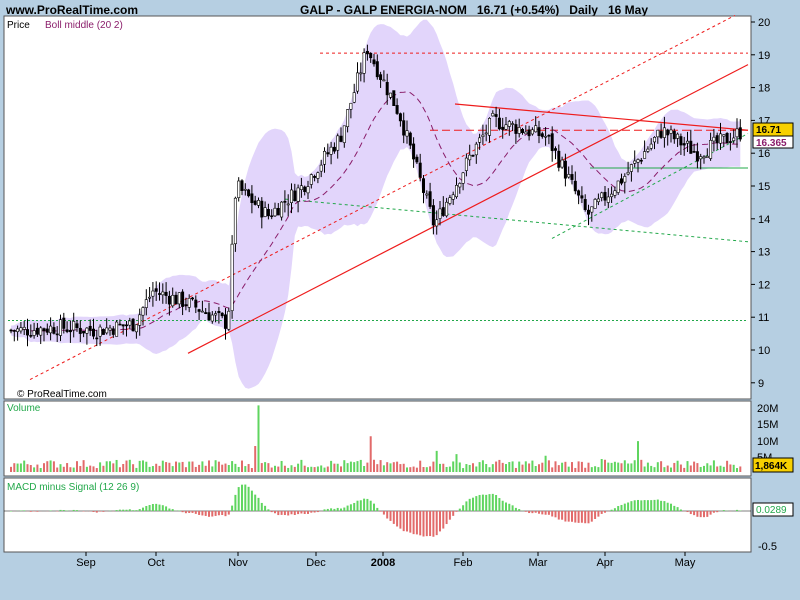 The width and height of the screenshot is (800, 600). I want to click on boll-middle-value: 16.365, so click(771, 143).